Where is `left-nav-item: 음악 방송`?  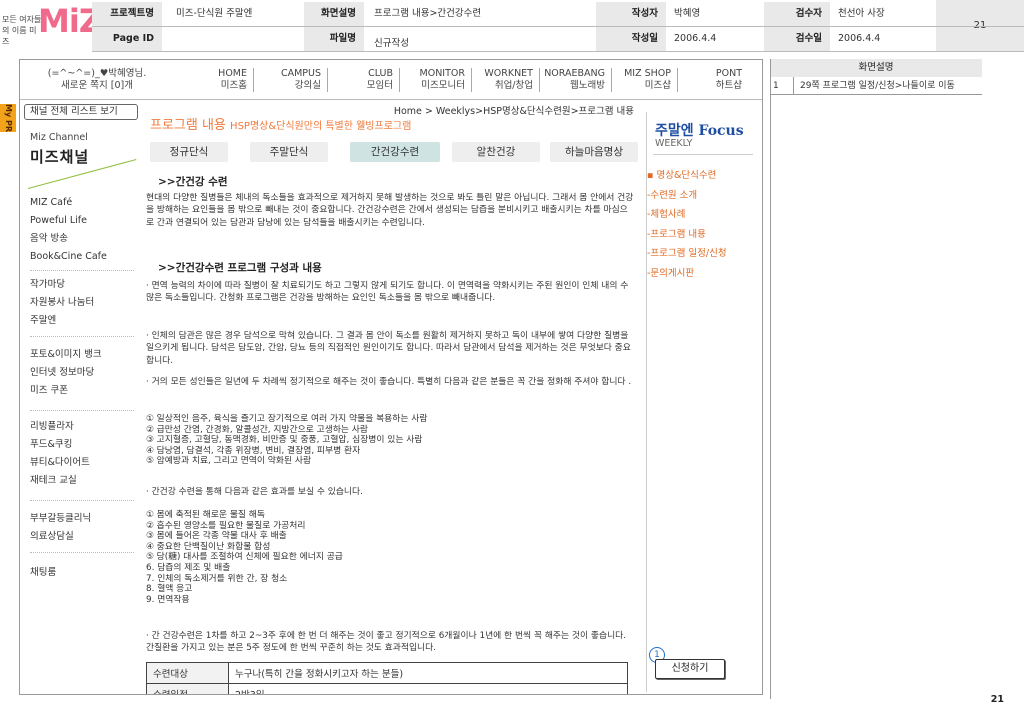
left-nav-item: 음악 방송 is located at coordinates (84, 239).